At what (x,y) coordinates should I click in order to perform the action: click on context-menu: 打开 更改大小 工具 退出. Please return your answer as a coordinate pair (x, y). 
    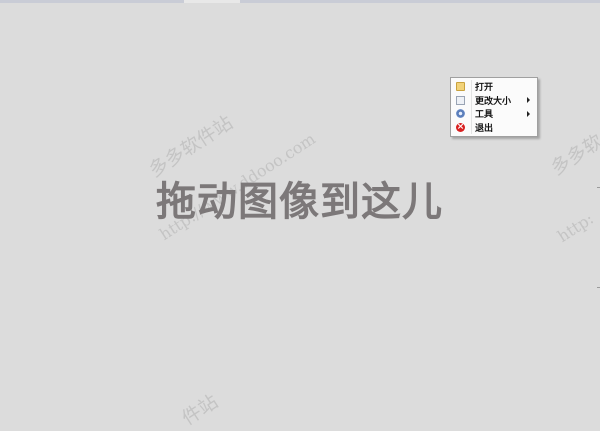
    Looking at the image, I should click on (494, 107).